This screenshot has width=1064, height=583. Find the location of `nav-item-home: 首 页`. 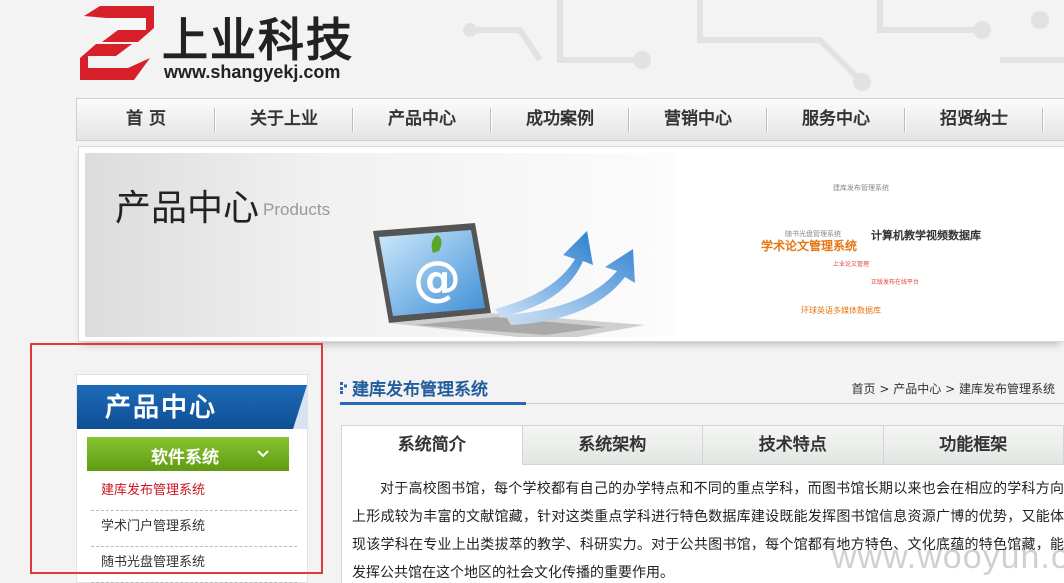

nav-item-home: 首 页 is located at coordinates (146, 119).